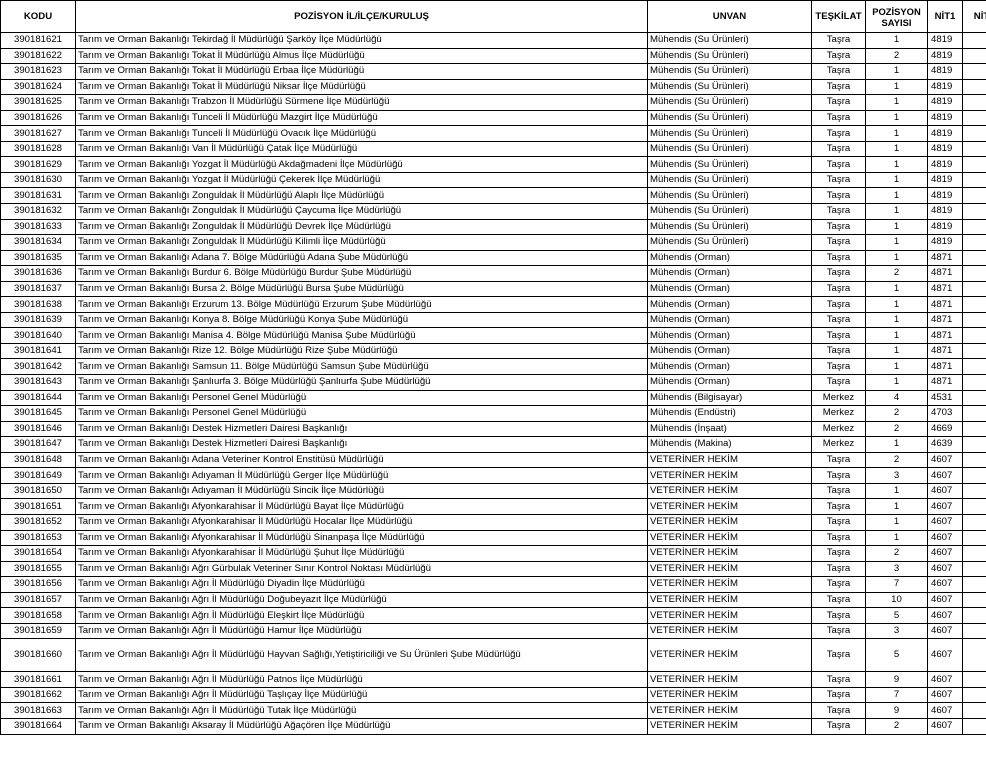 This screenshot has width=986, height=758. What do you see at coordinates (945, 429) in the screenshot?
I see `cell-nit1: 4669` at bounding box center [945, 429].